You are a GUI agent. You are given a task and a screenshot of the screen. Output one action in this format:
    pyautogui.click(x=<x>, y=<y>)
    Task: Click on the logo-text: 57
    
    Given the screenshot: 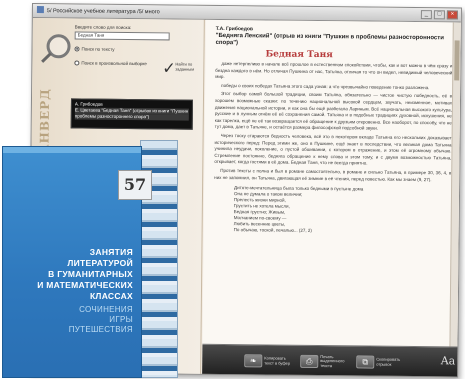 What is the action you would take?
    pyautogui.click(x=135, y=184)
    